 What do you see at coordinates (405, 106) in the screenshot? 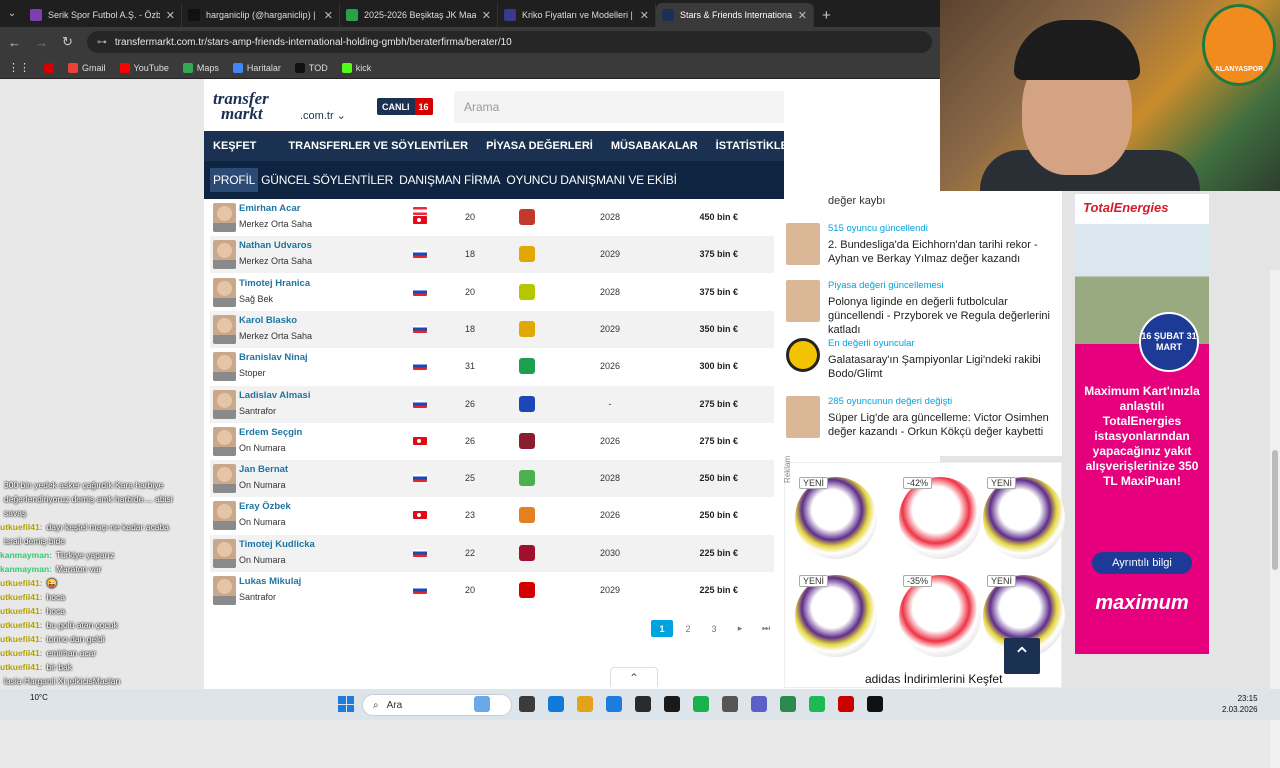
I see `live-button: CANLI 16` at bounding box center [405, 106].